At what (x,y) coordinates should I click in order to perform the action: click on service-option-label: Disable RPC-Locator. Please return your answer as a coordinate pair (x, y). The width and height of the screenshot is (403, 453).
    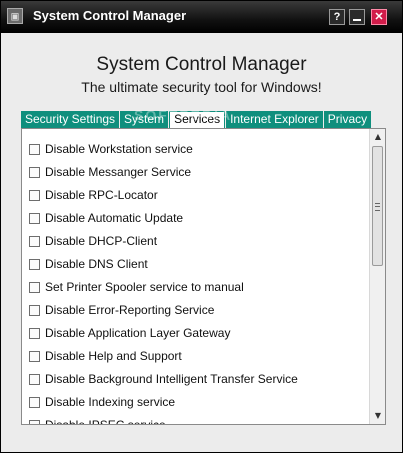
    Looking at the image, I should click on (101, 195).